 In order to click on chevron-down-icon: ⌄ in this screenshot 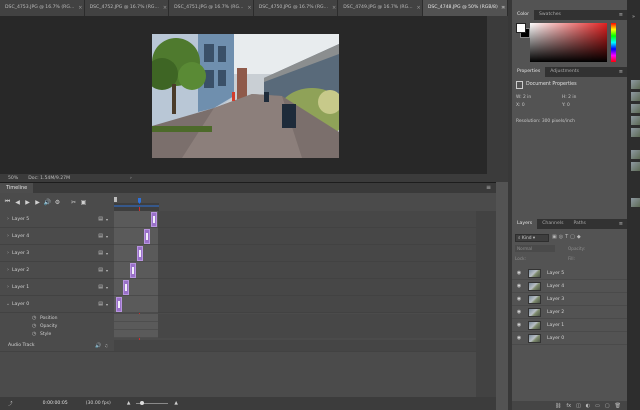, I will do `click(8, 304)`.